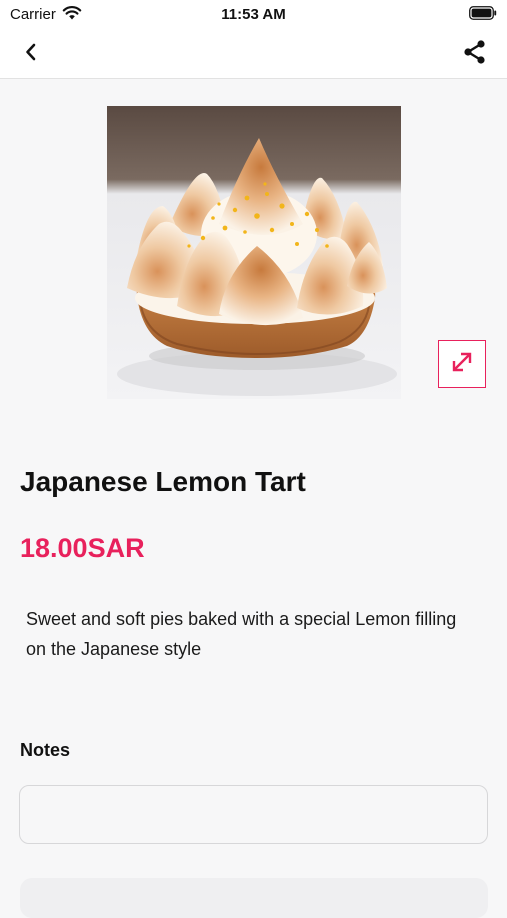 This screenshot has width=507, height=918. Describe the element at coordinates (163, 481) in the screenshot. I see `product-title: Japanese Lemon Tart` at that location.